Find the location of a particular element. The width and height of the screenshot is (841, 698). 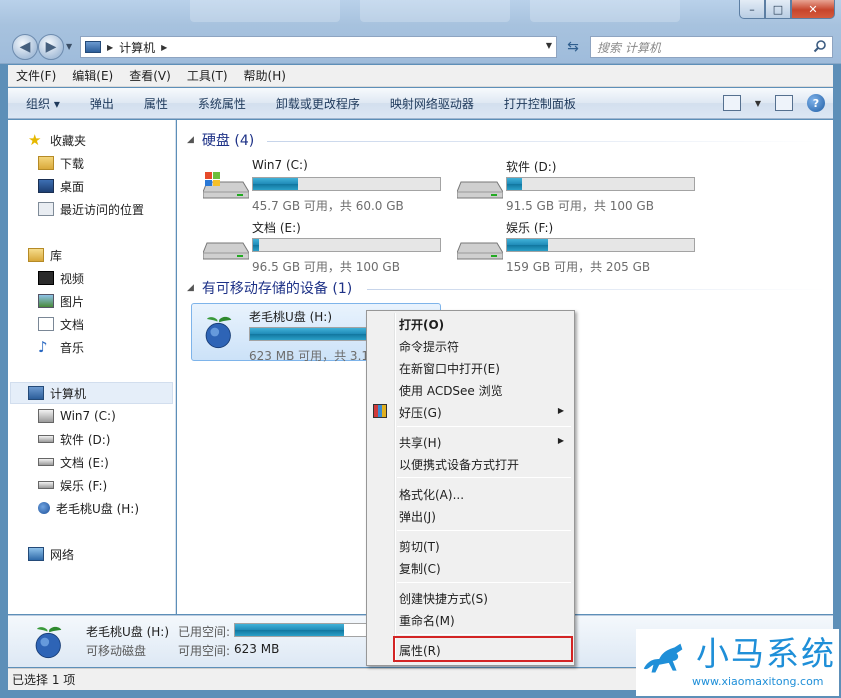

download-folder-icon is located at coordinates (46, 163).